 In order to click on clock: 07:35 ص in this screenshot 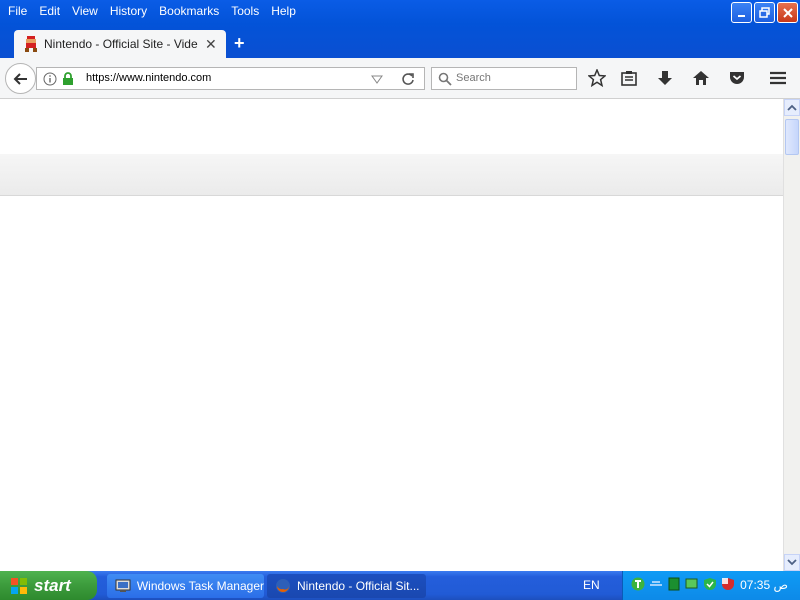, I will do `click(764, 585)`.